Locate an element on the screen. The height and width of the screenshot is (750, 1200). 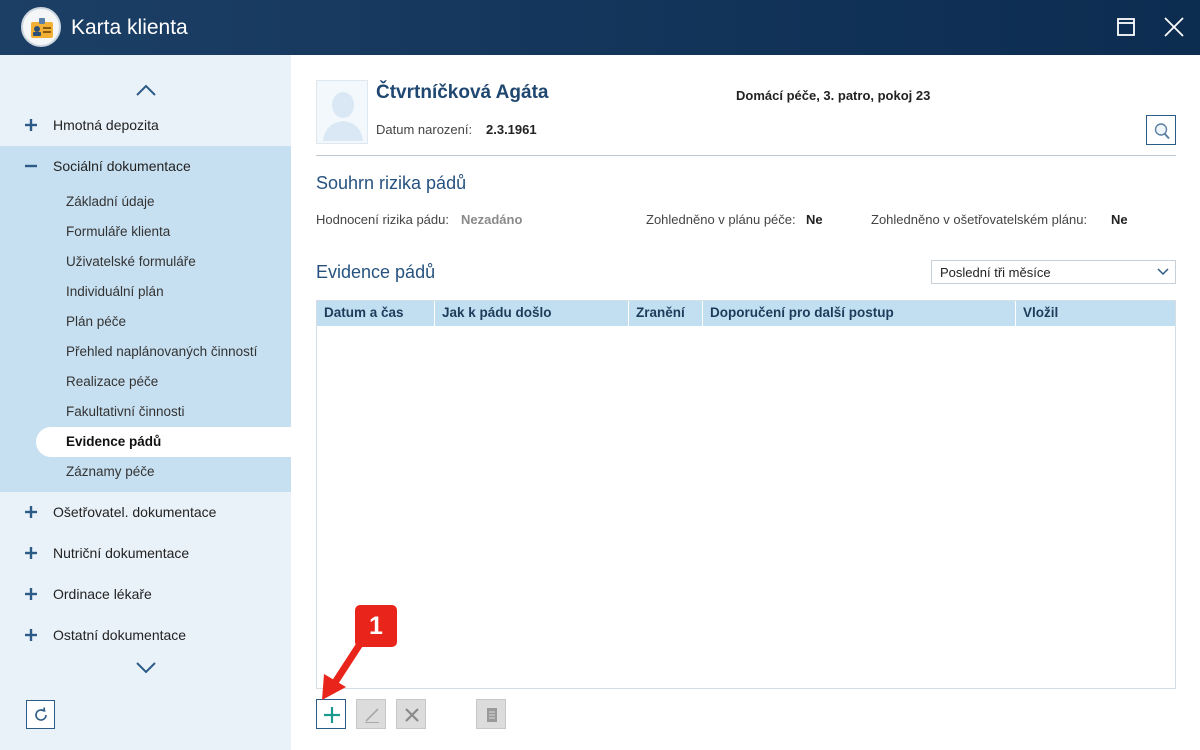
sidebar-item-fakultativni-cinnosti: Fakultativní činnosti is located at coordinates (163, 412).